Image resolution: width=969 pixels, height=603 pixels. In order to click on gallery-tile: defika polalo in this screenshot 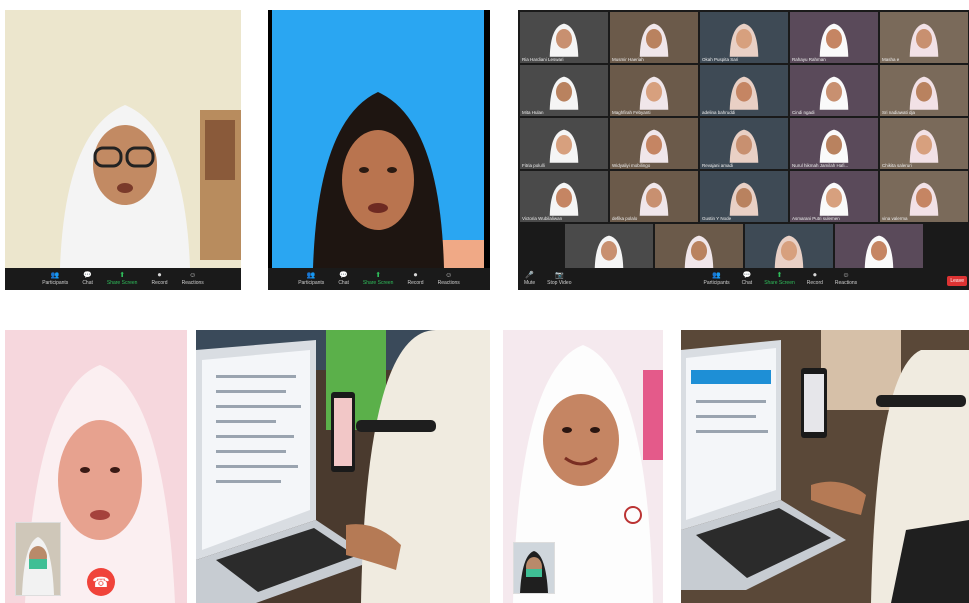, I will do `click(654, 196)`.